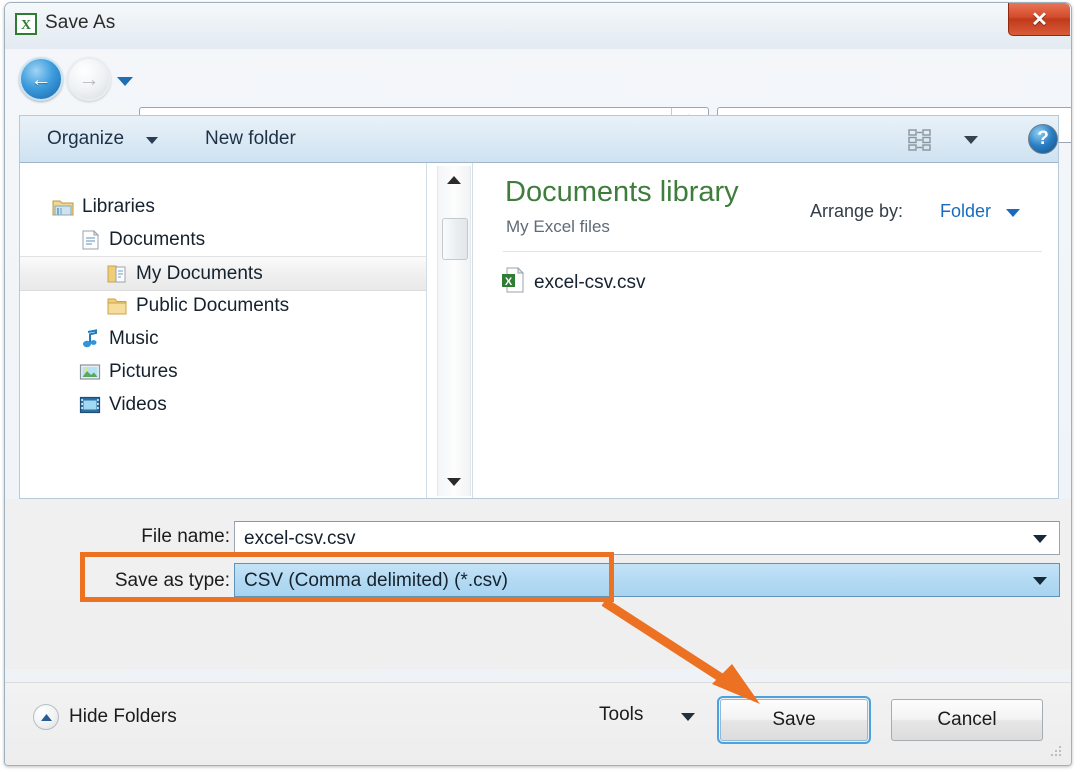  I want to click on save-as-type-select: CSV (Comma delimited) (*.csv), so click(647, 580).